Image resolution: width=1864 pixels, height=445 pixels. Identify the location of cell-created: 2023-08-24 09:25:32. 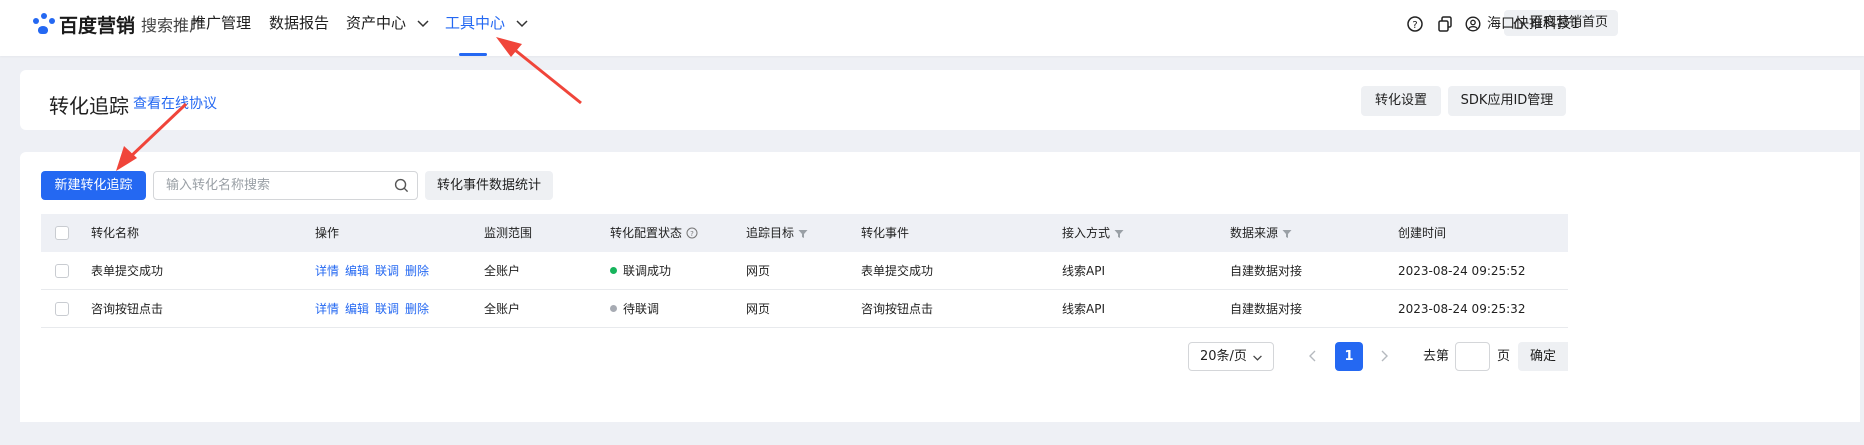
(1462, 309).